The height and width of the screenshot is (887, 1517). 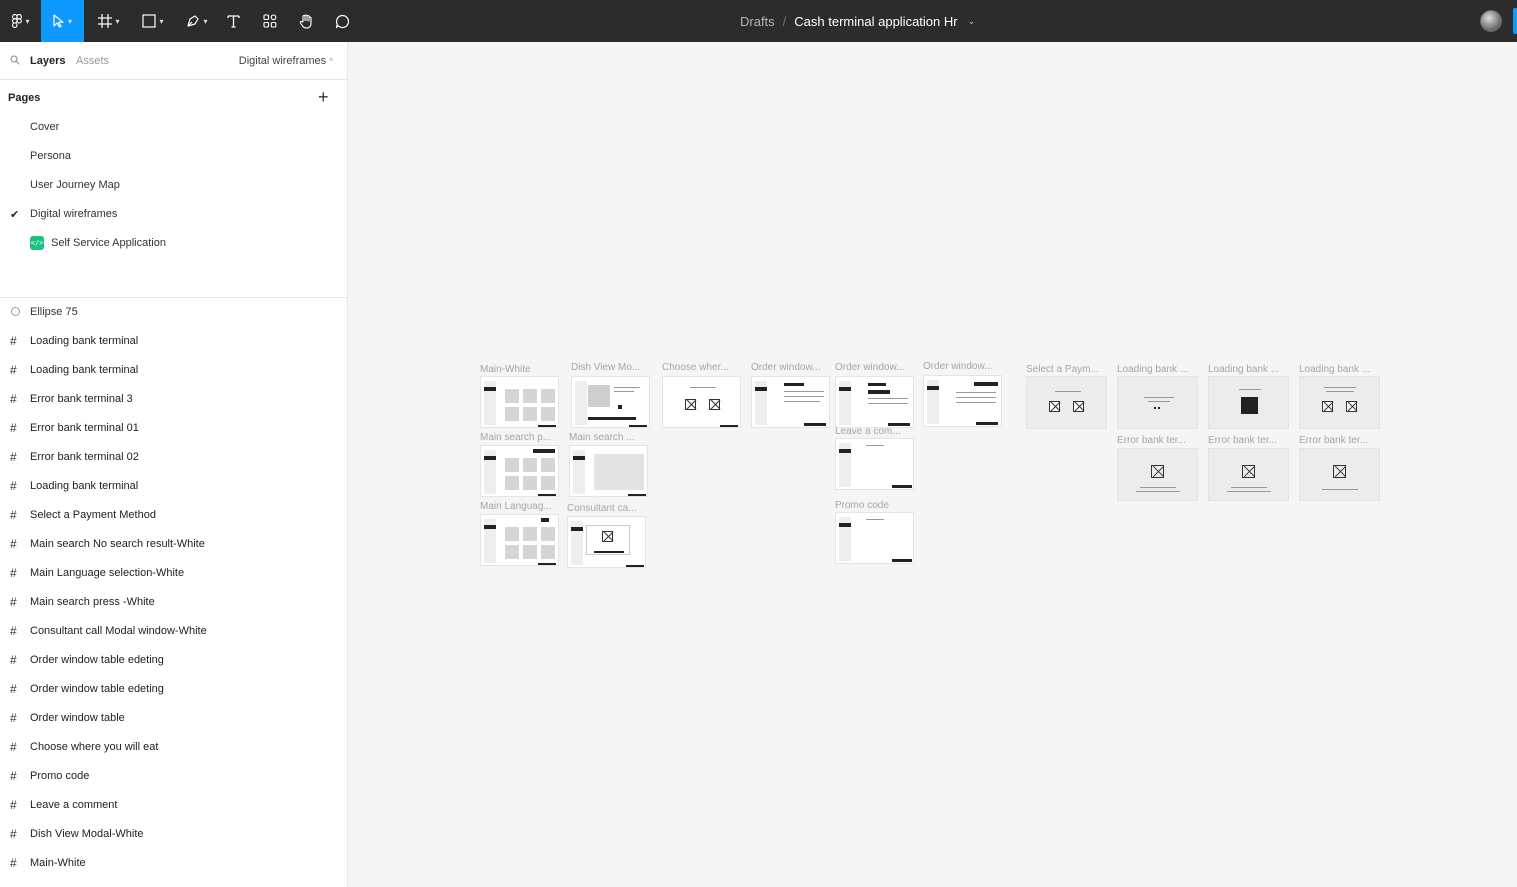 What do you see at coordinates (117, 21) in the screenshot?
I see `chevron-down-icon: ▾` at bounding box center [117, 21].